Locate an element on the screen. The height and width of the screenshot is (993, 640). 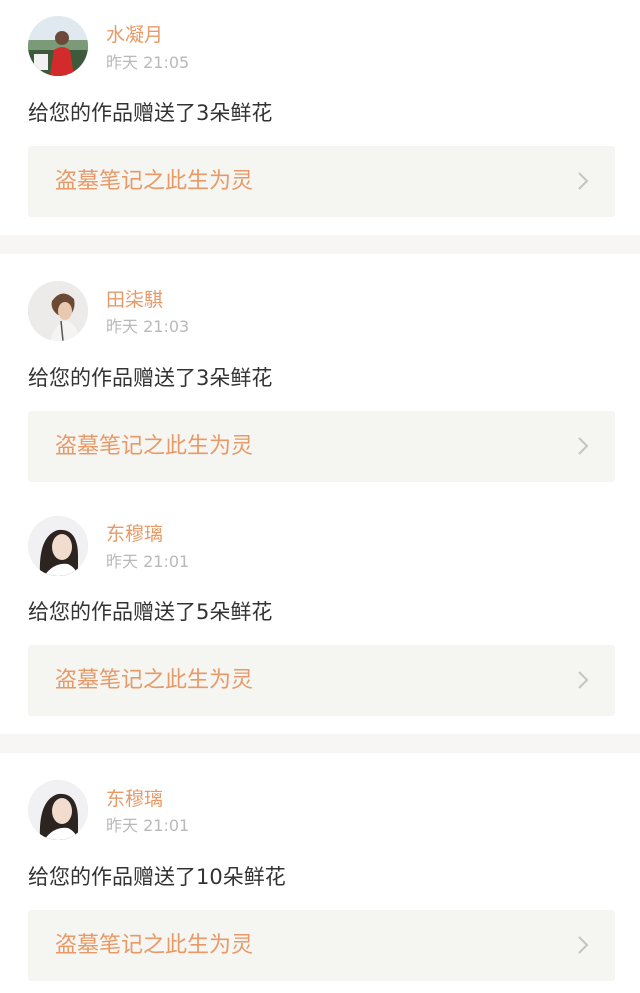
user-name: 田柒騏 is located at coordinates (134, 300).